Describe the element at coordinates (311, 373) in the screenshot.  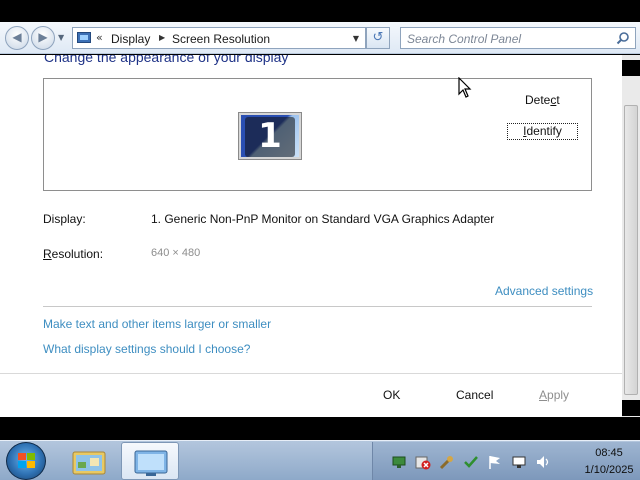
I see `button-bar-divider` at that location.